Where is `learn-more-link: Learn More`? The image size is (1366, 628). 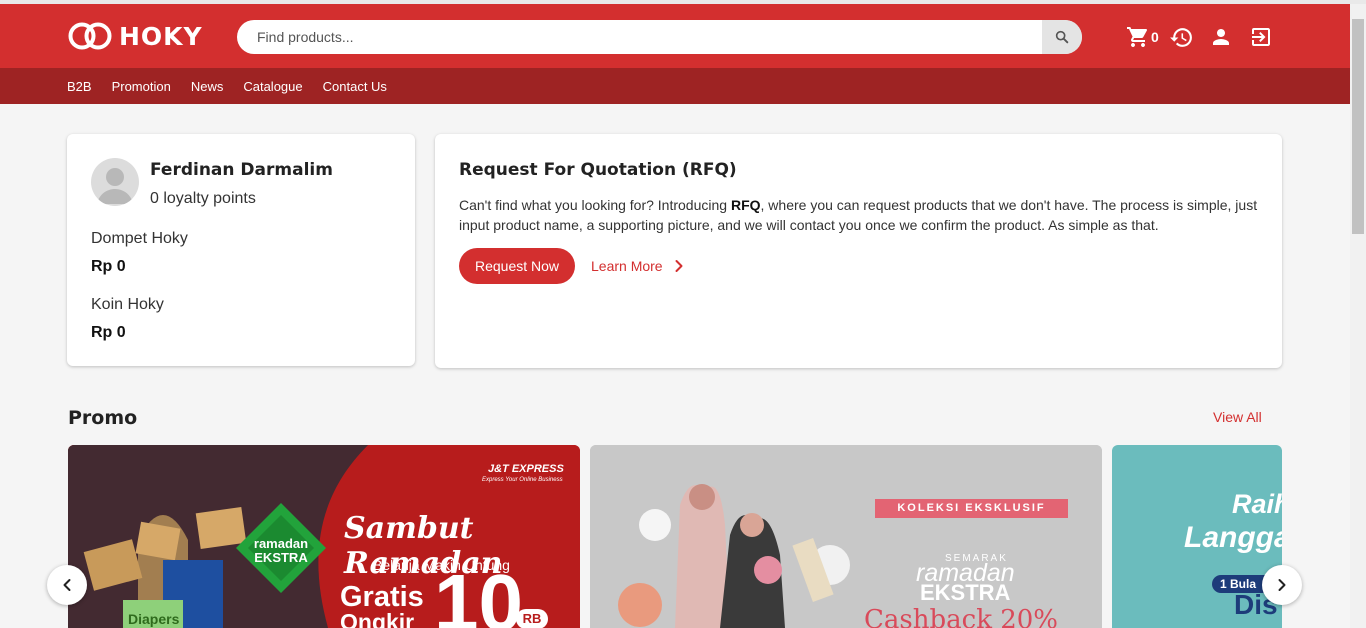 learn-more-link: Learn More is located at coordinates (640, 266).